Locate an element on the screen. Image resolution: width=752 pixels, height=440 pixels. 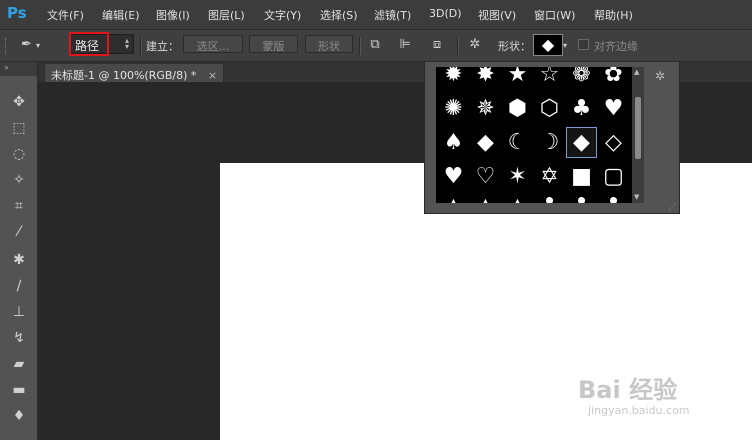
tools-panel: » ✥ ⬚ ◌ ✧ ⌗ ⁄ ✱ ∕ ⊥ ↯ ▰ ▬ ♦ is located at coordinates (19, 251).